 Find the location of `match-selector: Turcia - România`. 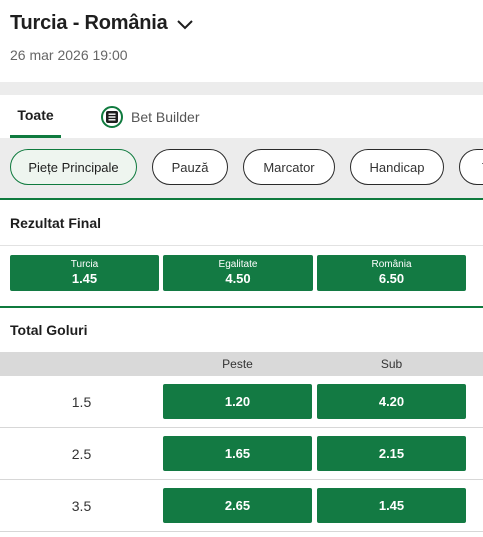

match-selector: Turcia - România is located at coordinates (102, 23).